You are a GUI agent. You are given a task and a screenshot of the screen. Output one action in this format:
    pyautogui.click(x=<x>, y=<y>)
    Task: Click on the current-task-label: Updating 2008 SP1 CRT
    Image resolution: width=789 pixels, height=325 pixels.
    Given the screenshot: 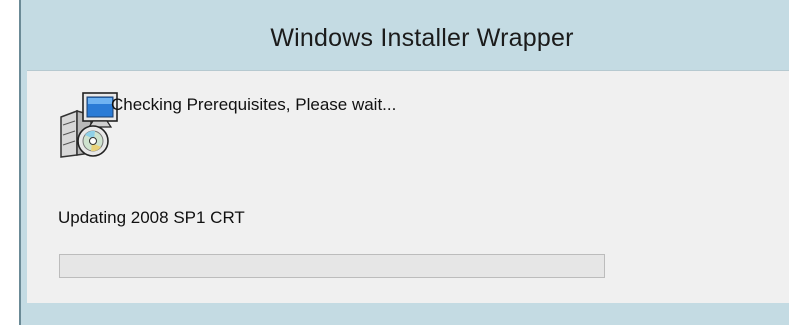 What is the action you would take?
    pyautogui.click(x=151, y=217)
    